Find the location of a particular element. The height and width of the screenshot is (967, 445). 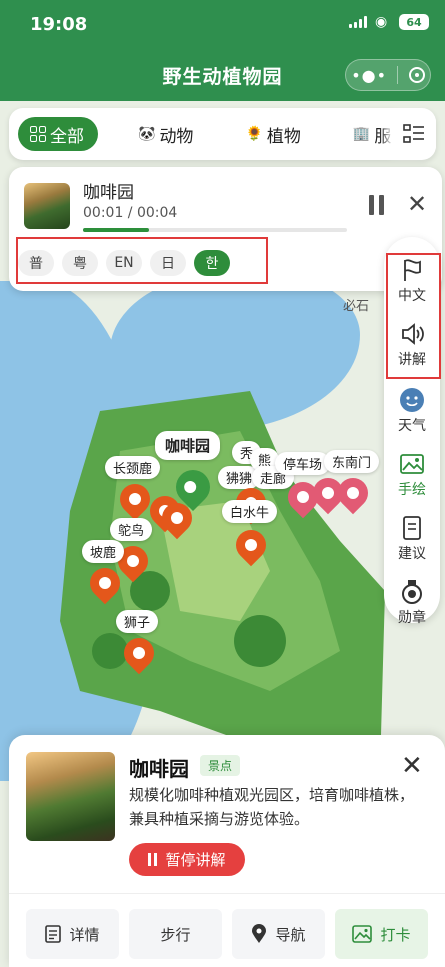

marker-label-ostrich: 鸵鸟 is located at coordinates (131, 529).